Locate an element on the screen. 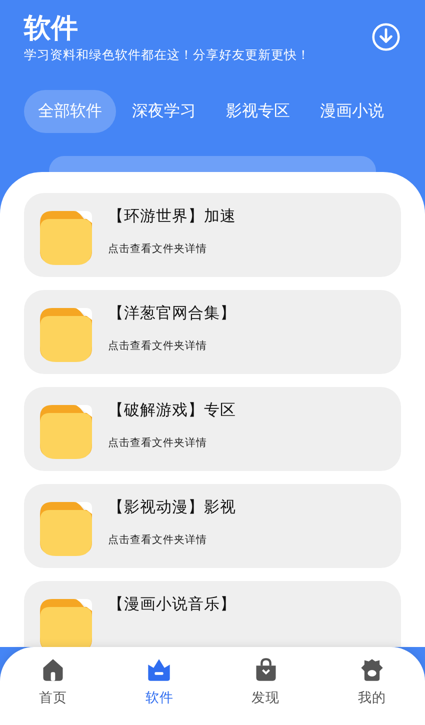 The width and height of the screenshot is (425, 725). nav-tab: 首页 is located at coordinates (53, 686).